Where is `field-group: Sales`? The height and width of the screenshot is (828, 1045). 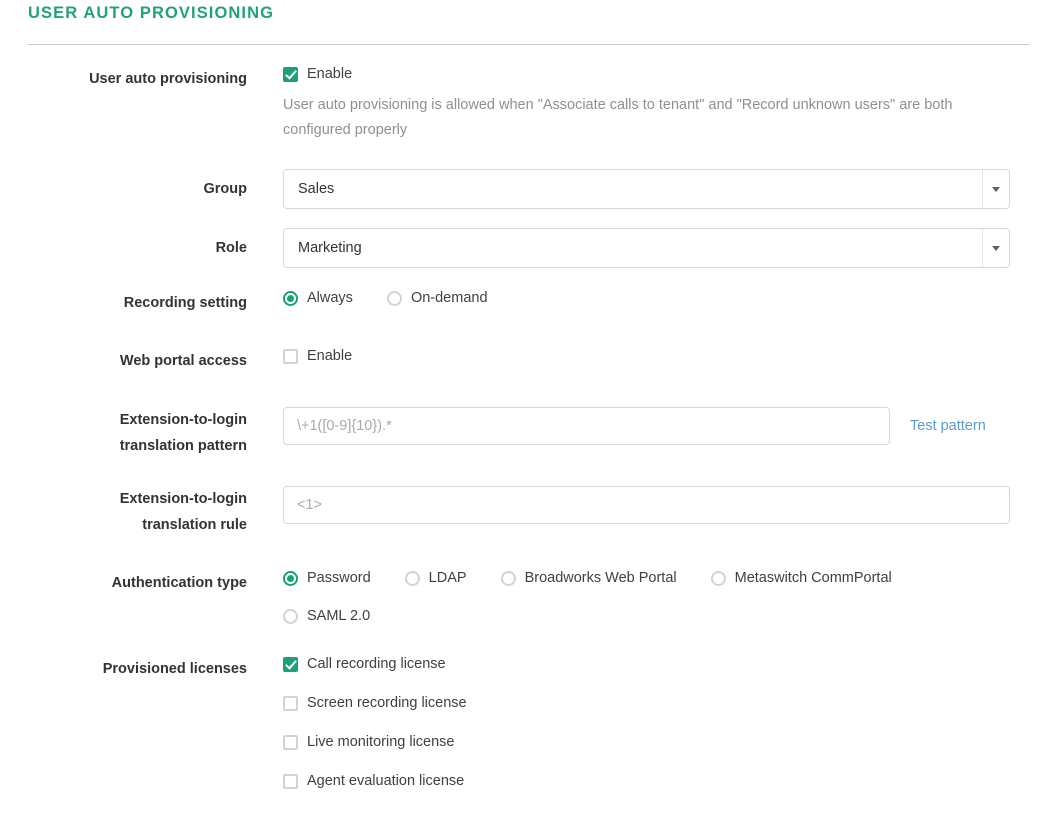
field-group: Sales is located at coordinates (646, 189).